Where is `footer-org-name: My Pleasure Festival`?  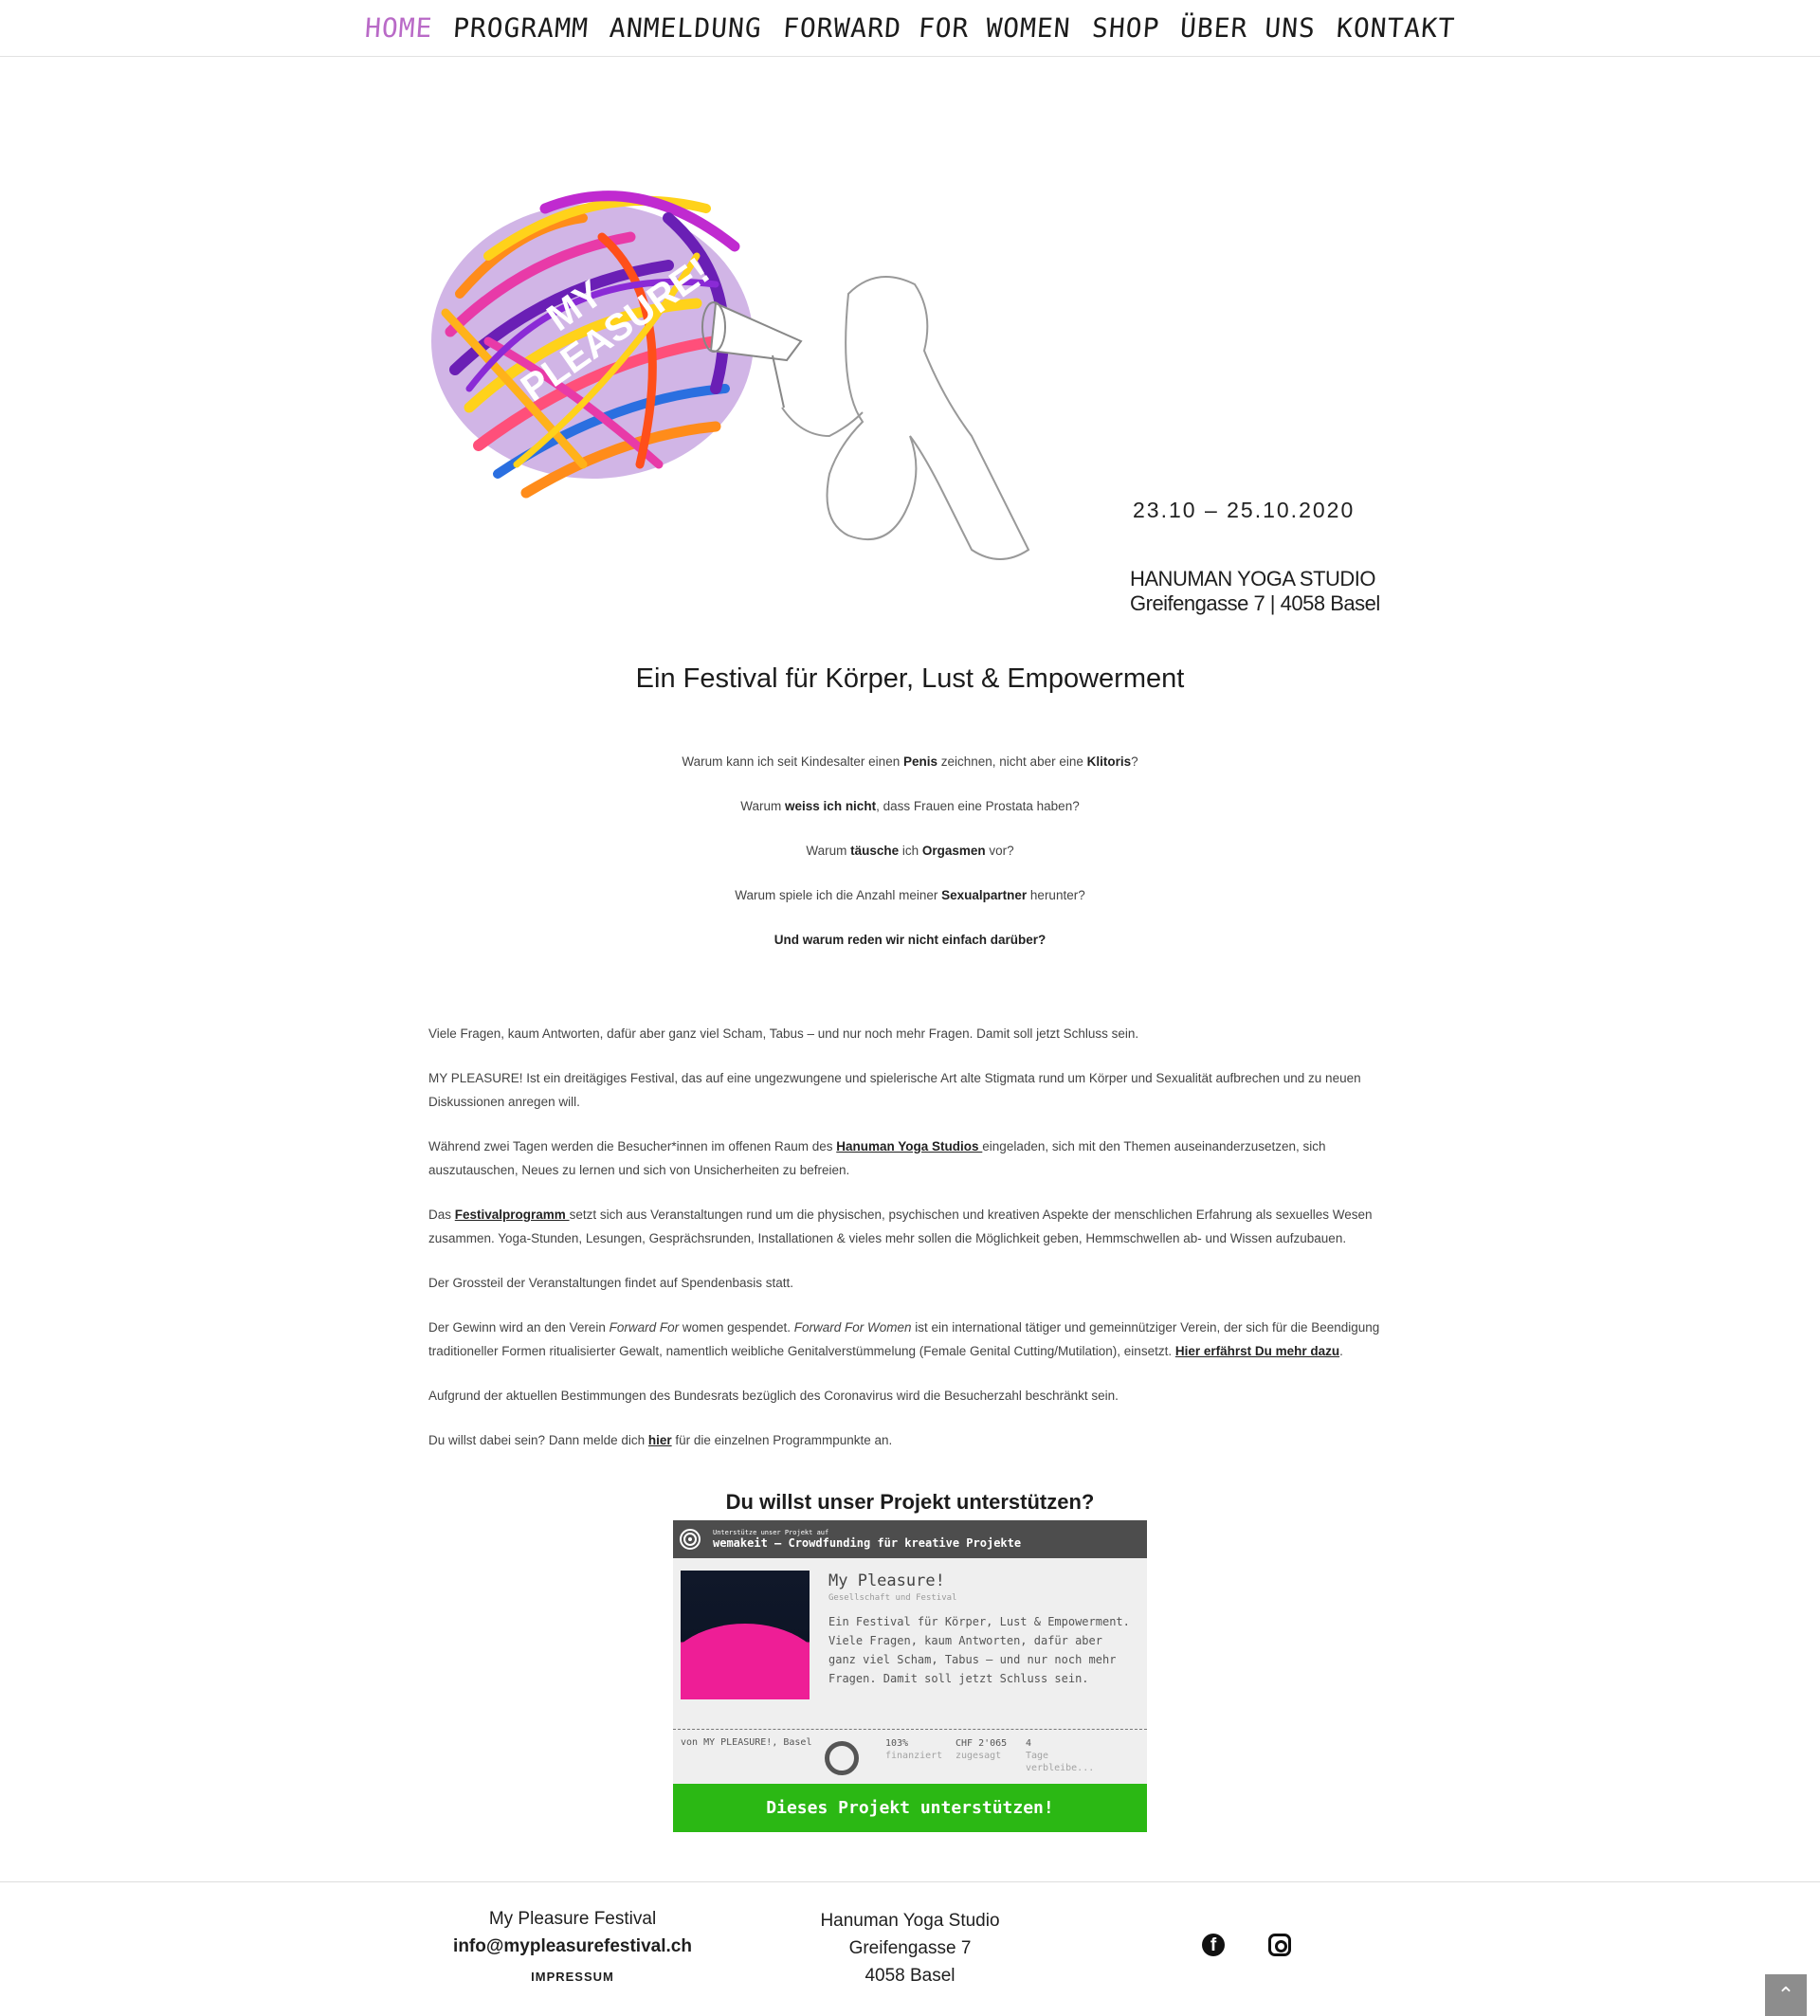
footer-org-name: My Pleasure Festival is located at coordinates (572, 1919).